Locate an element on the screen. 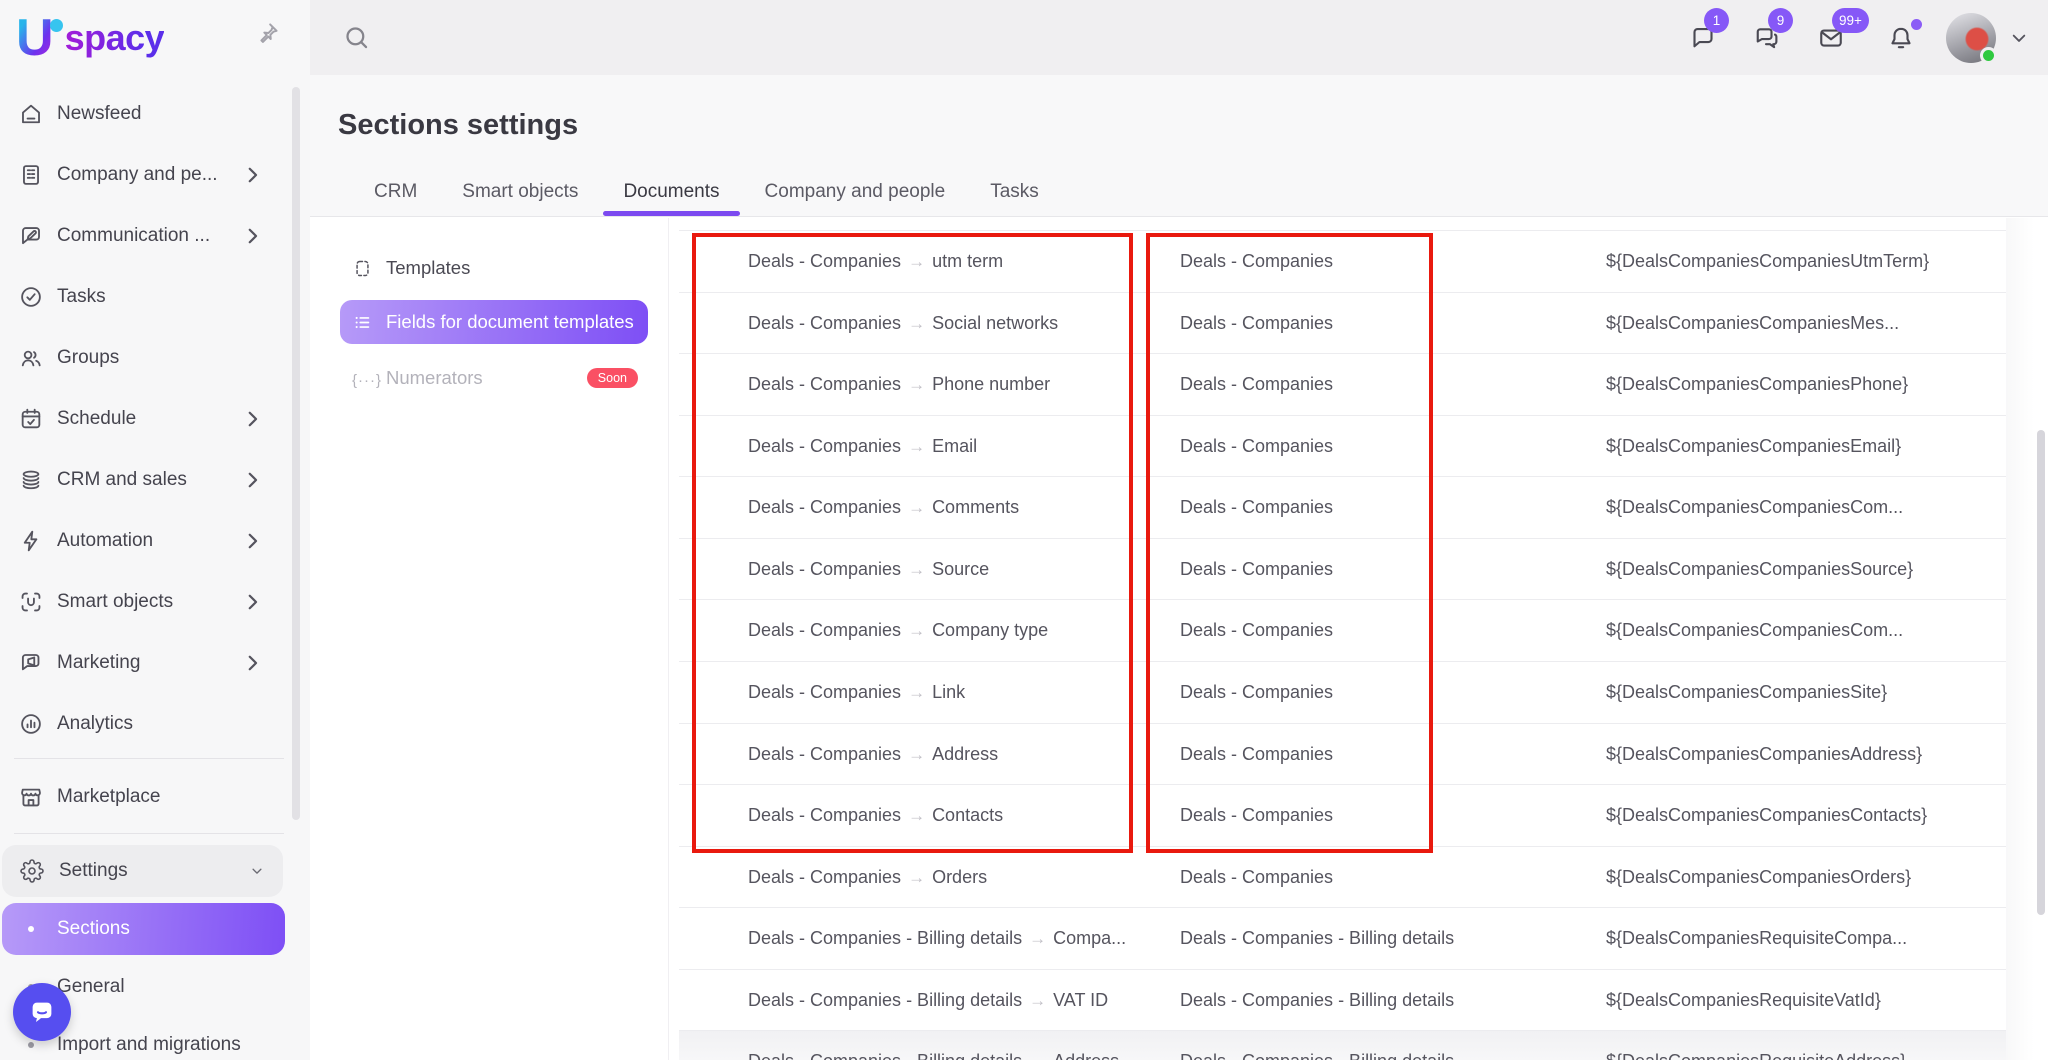  sidebar-item-label: CRM and sales is located at coordinates (122, 479).